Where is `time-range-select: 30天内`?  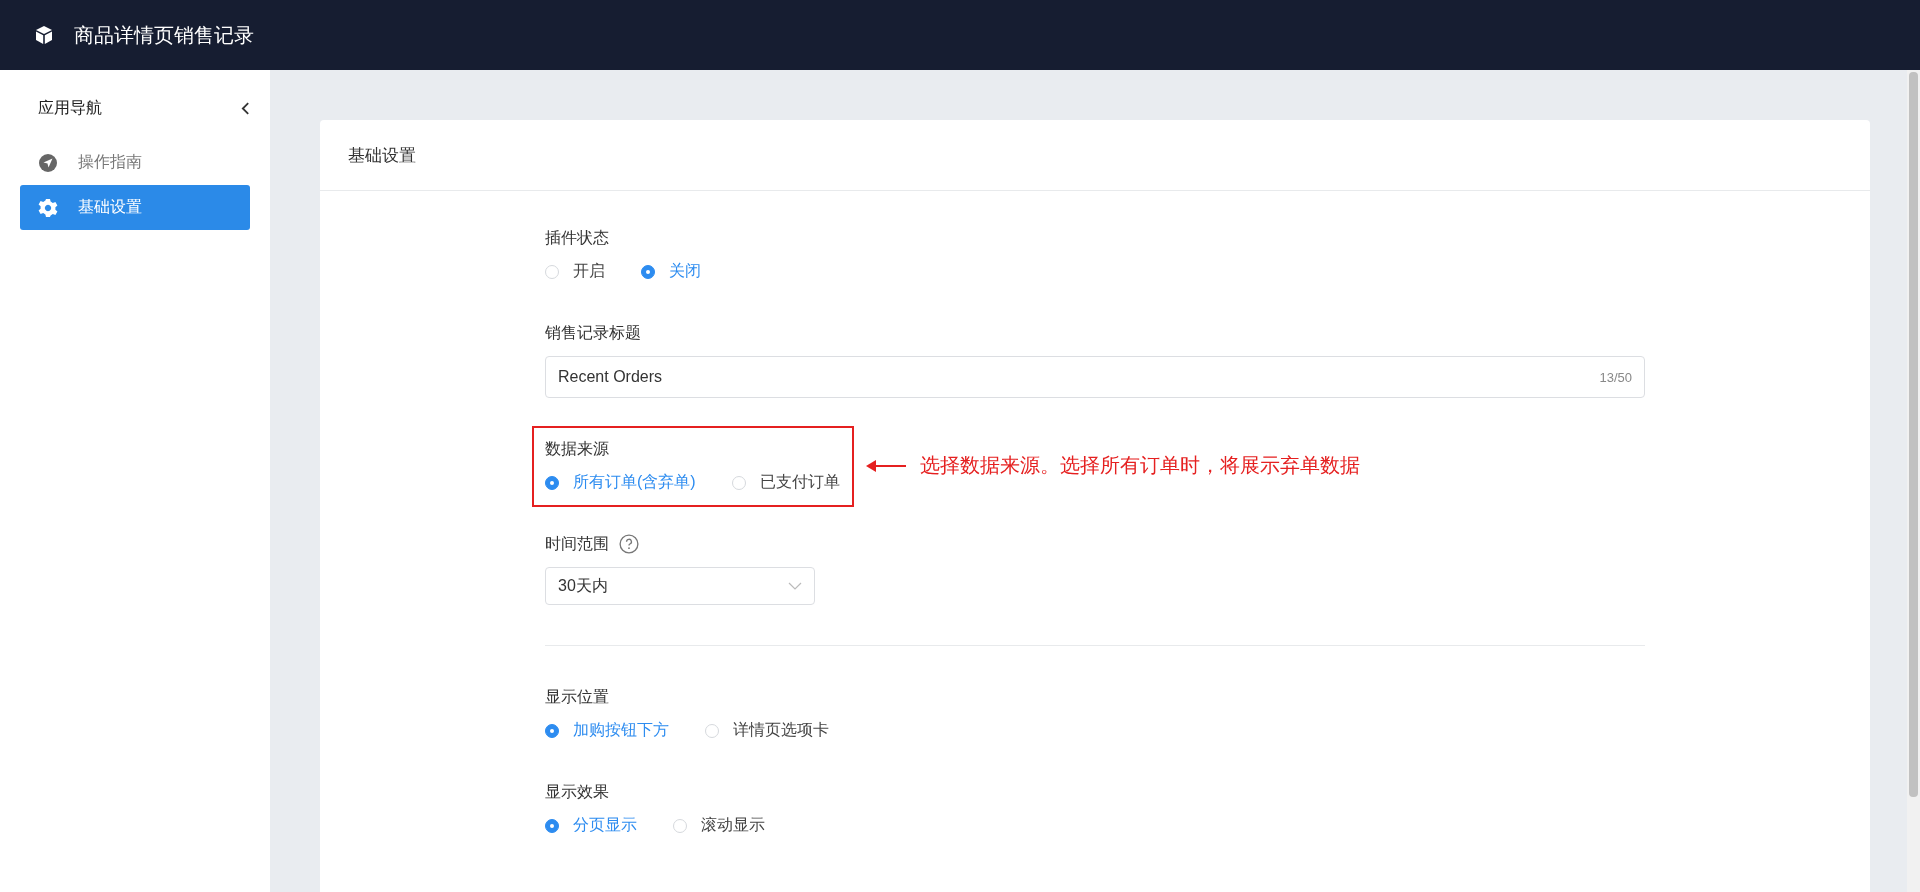
time-range-select: 30天内 is located at coordinates (680, 586).